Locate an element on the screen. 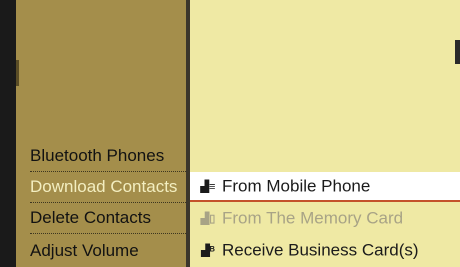 This screenshot has height=267, width=460. phone-contacts-icon: ▟≡ is located at coordinates (208, 186).